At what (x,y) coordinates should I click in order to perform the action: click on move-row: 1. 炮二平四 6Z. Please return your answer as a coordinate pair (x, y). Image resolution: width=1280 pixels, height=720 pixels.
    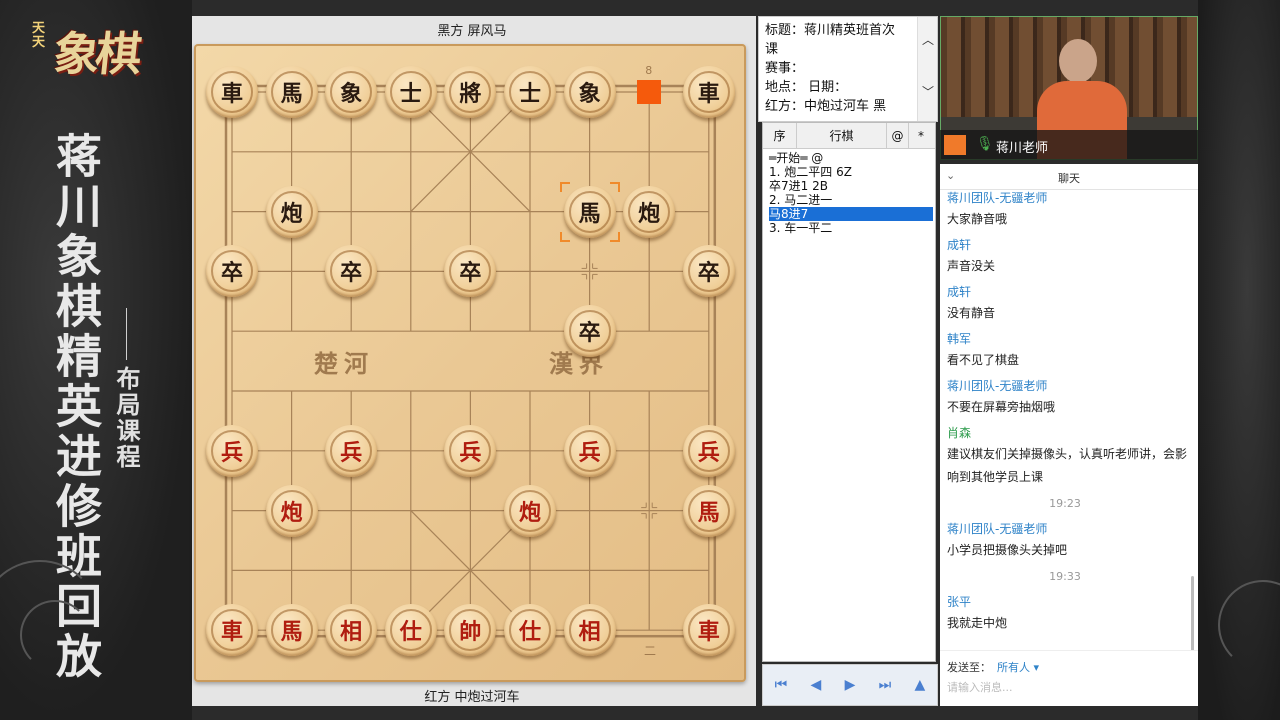
    Looking at the image, I should click on (851, 172).